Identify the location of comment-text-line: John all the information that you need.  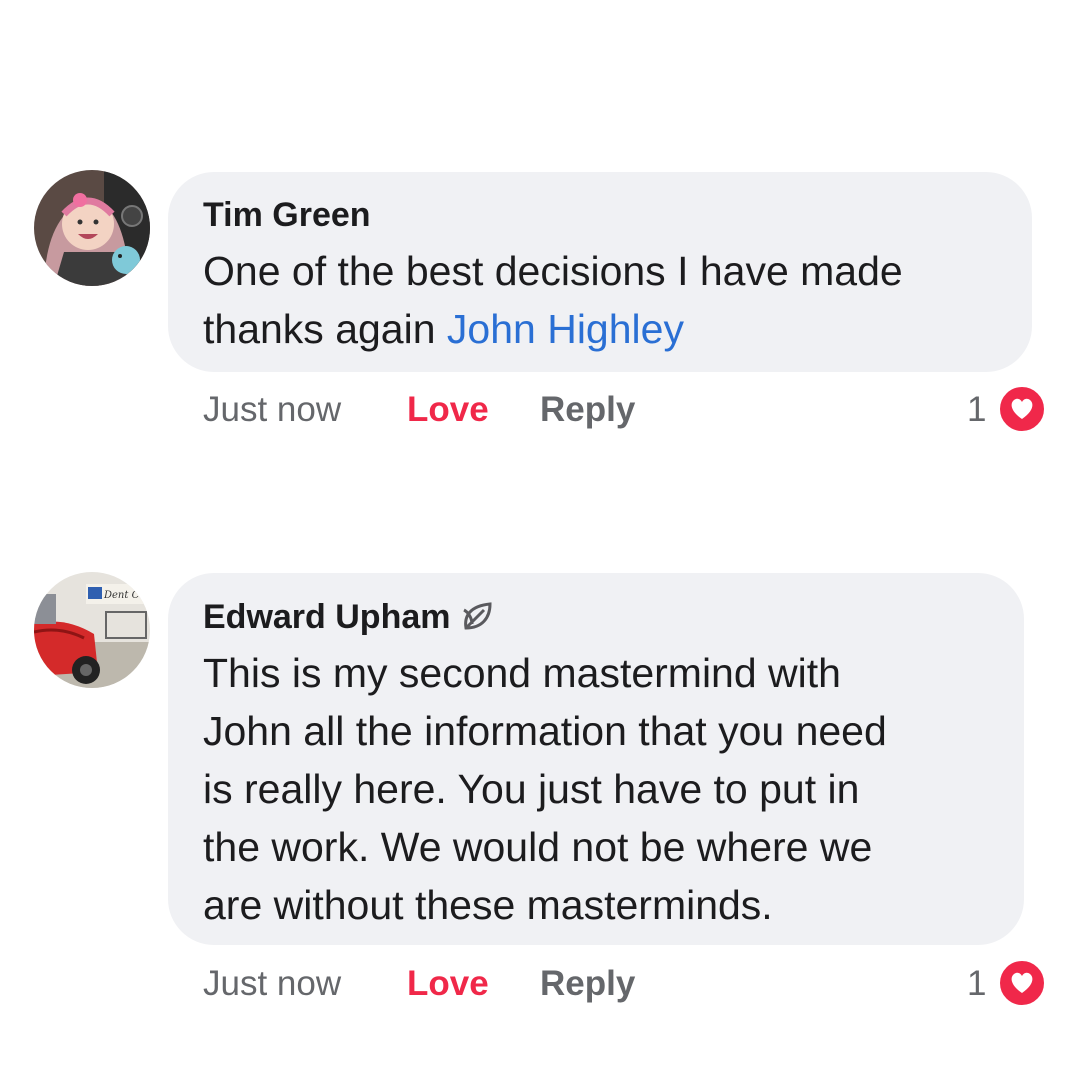
(545, 731).